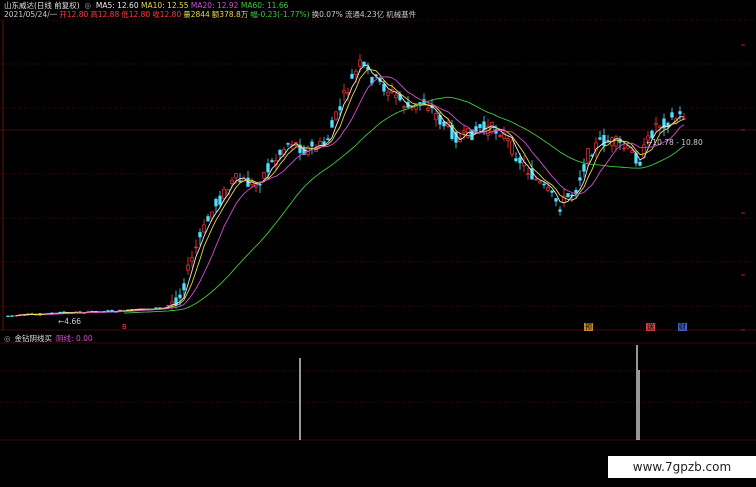 This screenshot has height=487, width=756. Describe the element at coordinates (7, 338) in the screenshot. I see `indicator-settings-icon: ◎` at that location.